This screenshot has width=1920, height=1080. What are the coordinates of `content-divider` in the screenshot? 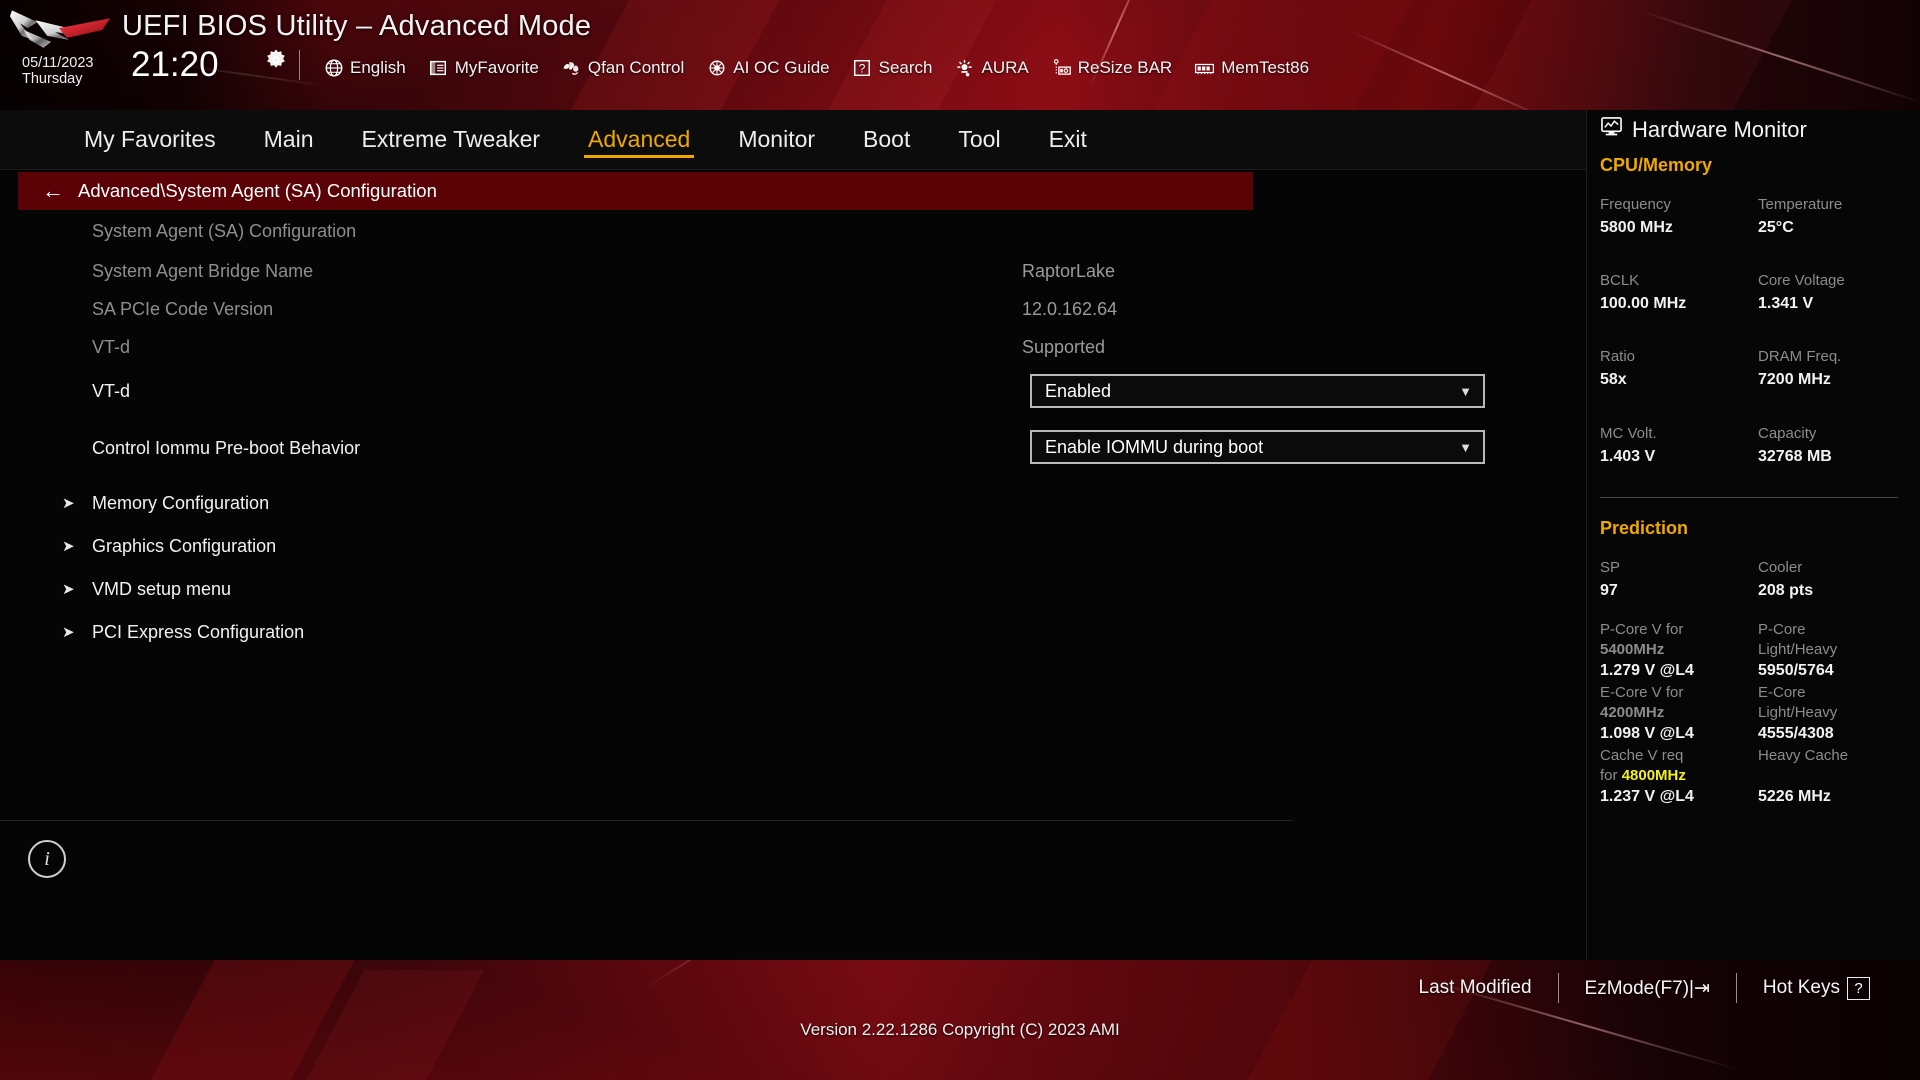 It's located at (646, 820).